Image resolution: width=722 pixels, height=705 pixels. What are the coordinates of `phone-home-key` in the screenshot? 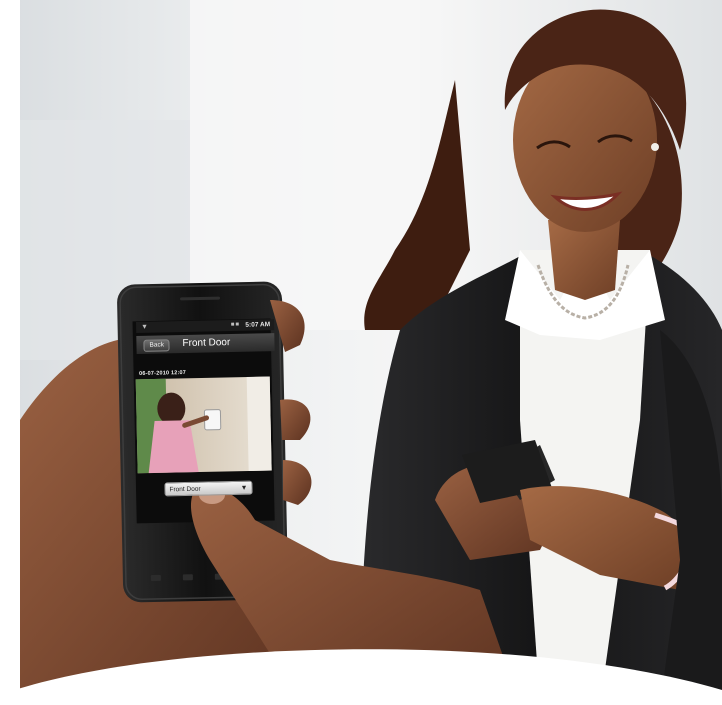 It's located at (187, 577).